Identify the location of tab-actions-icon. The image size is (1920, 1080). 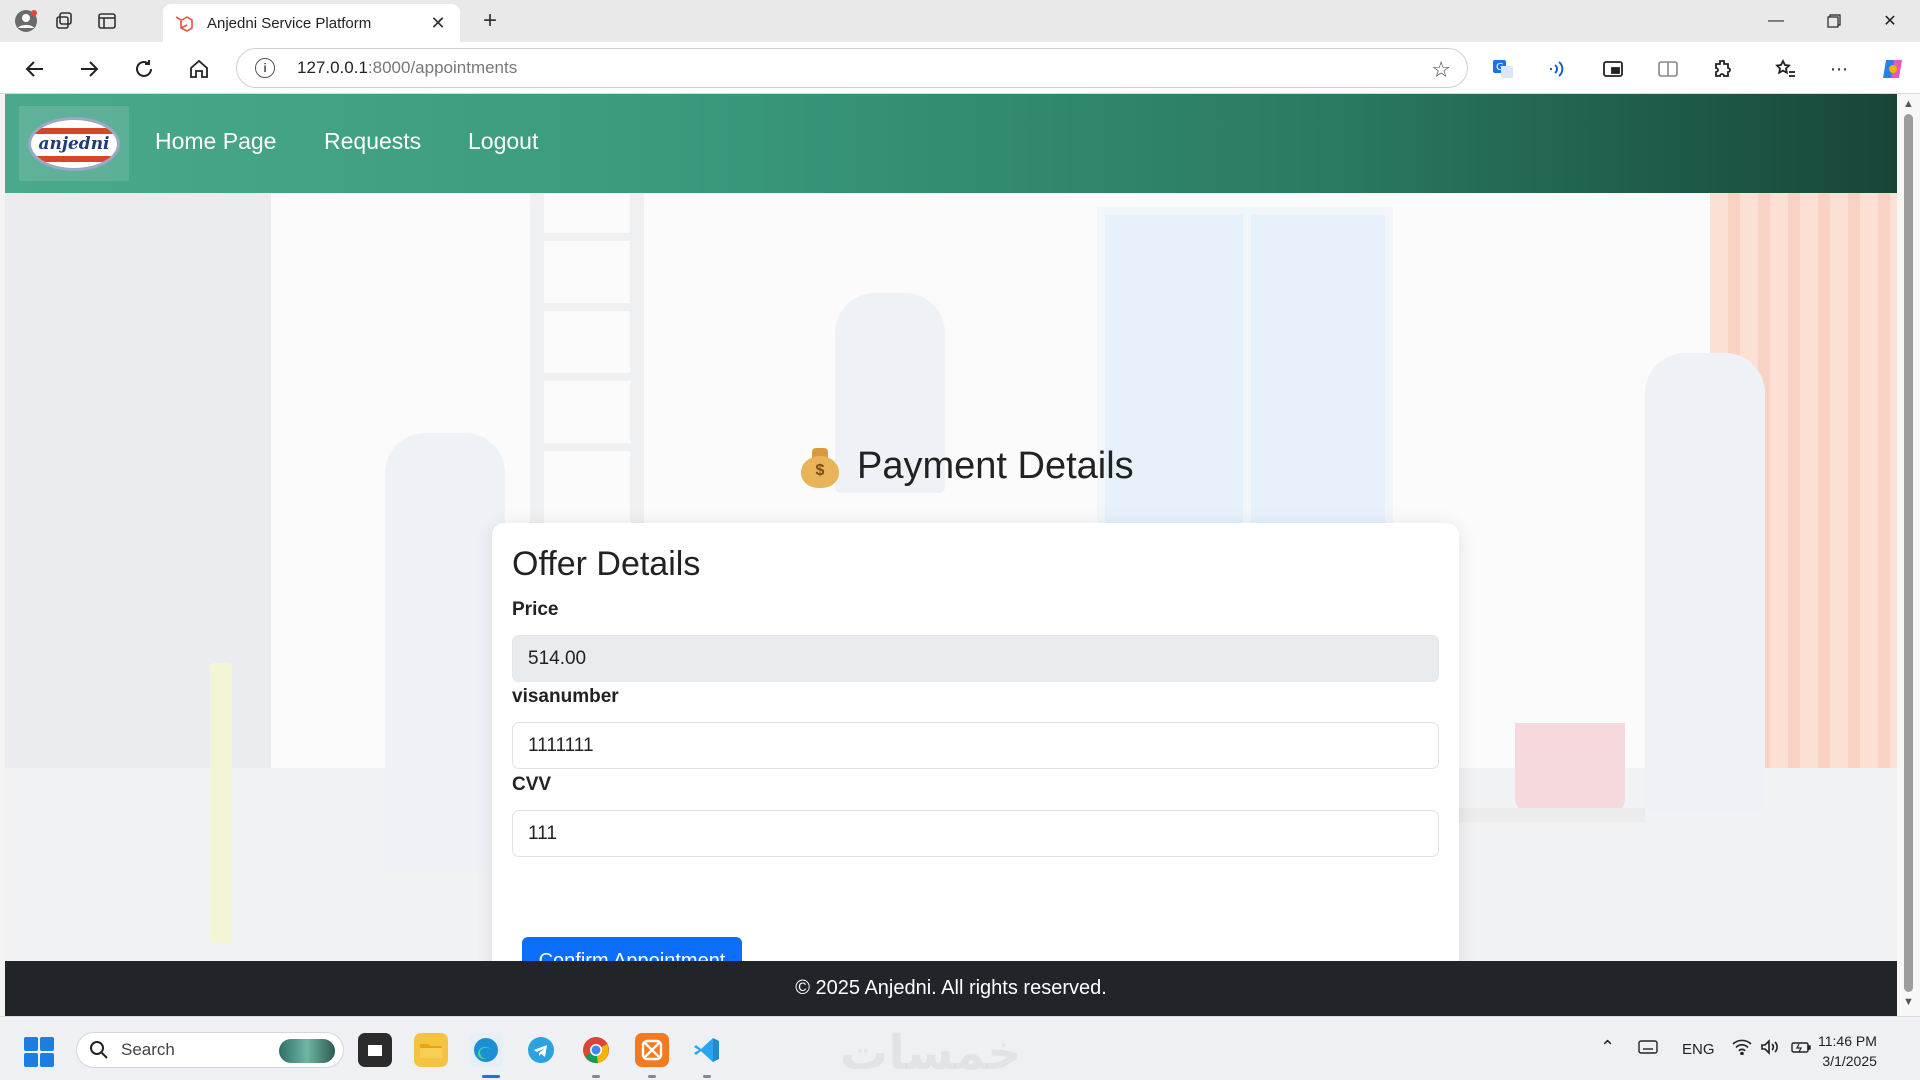
(107, 21).